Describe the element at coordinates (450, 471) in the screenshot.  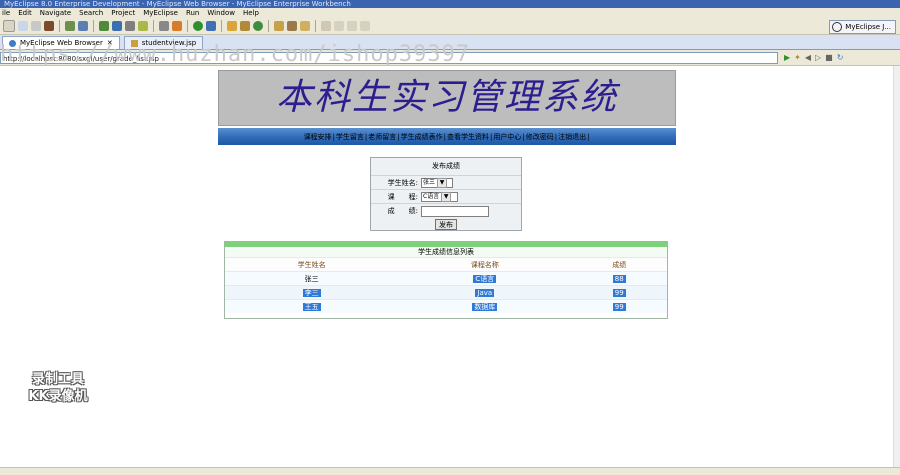
I see `status-bar` at that location.